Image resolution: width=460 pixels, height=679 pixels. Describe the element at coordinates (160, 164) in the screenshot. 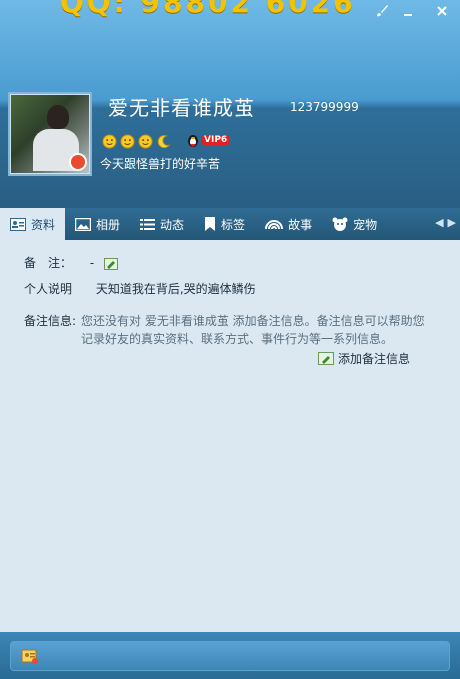

I see `signature: 今天跟怪兽打的好辛苦` at that location.